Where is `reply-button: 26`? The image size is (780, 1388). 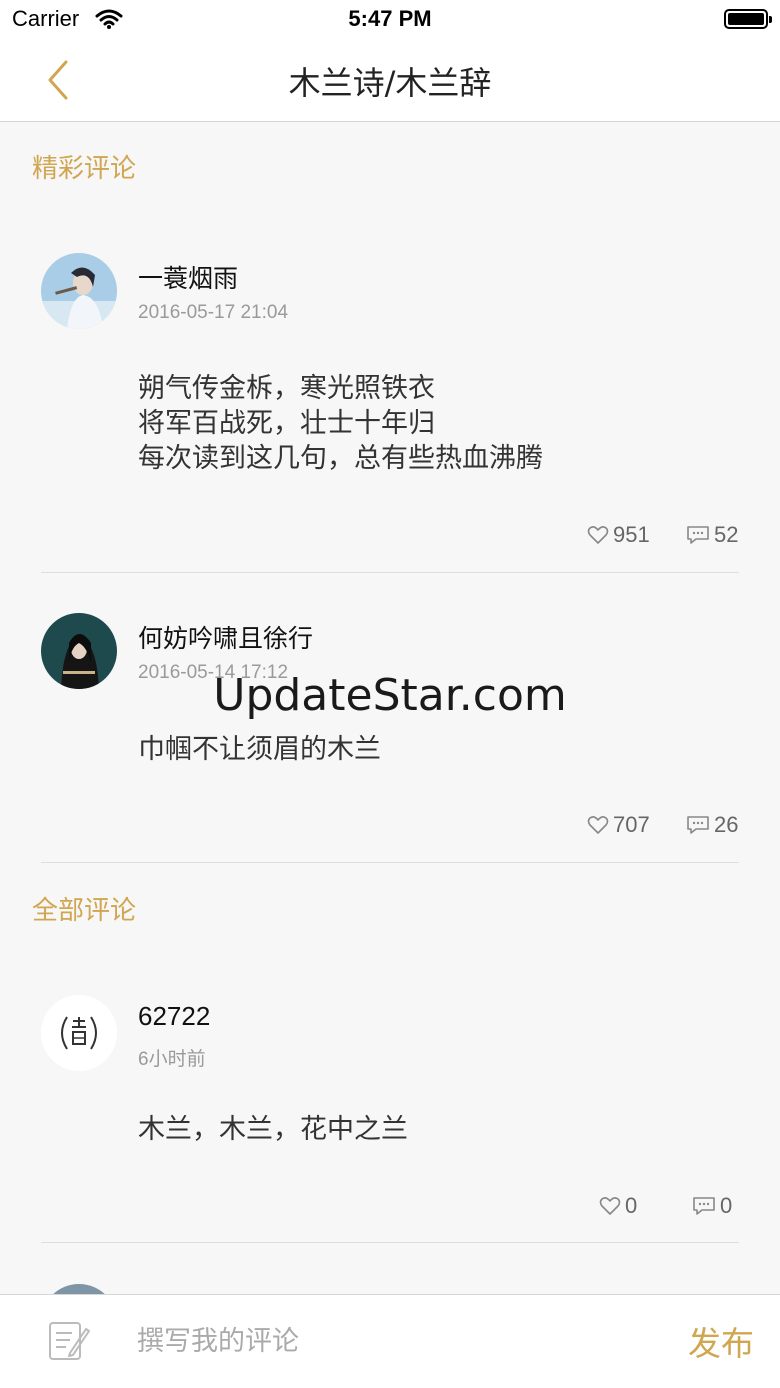
reply-button: 26 is located at coordinates (712, 825).